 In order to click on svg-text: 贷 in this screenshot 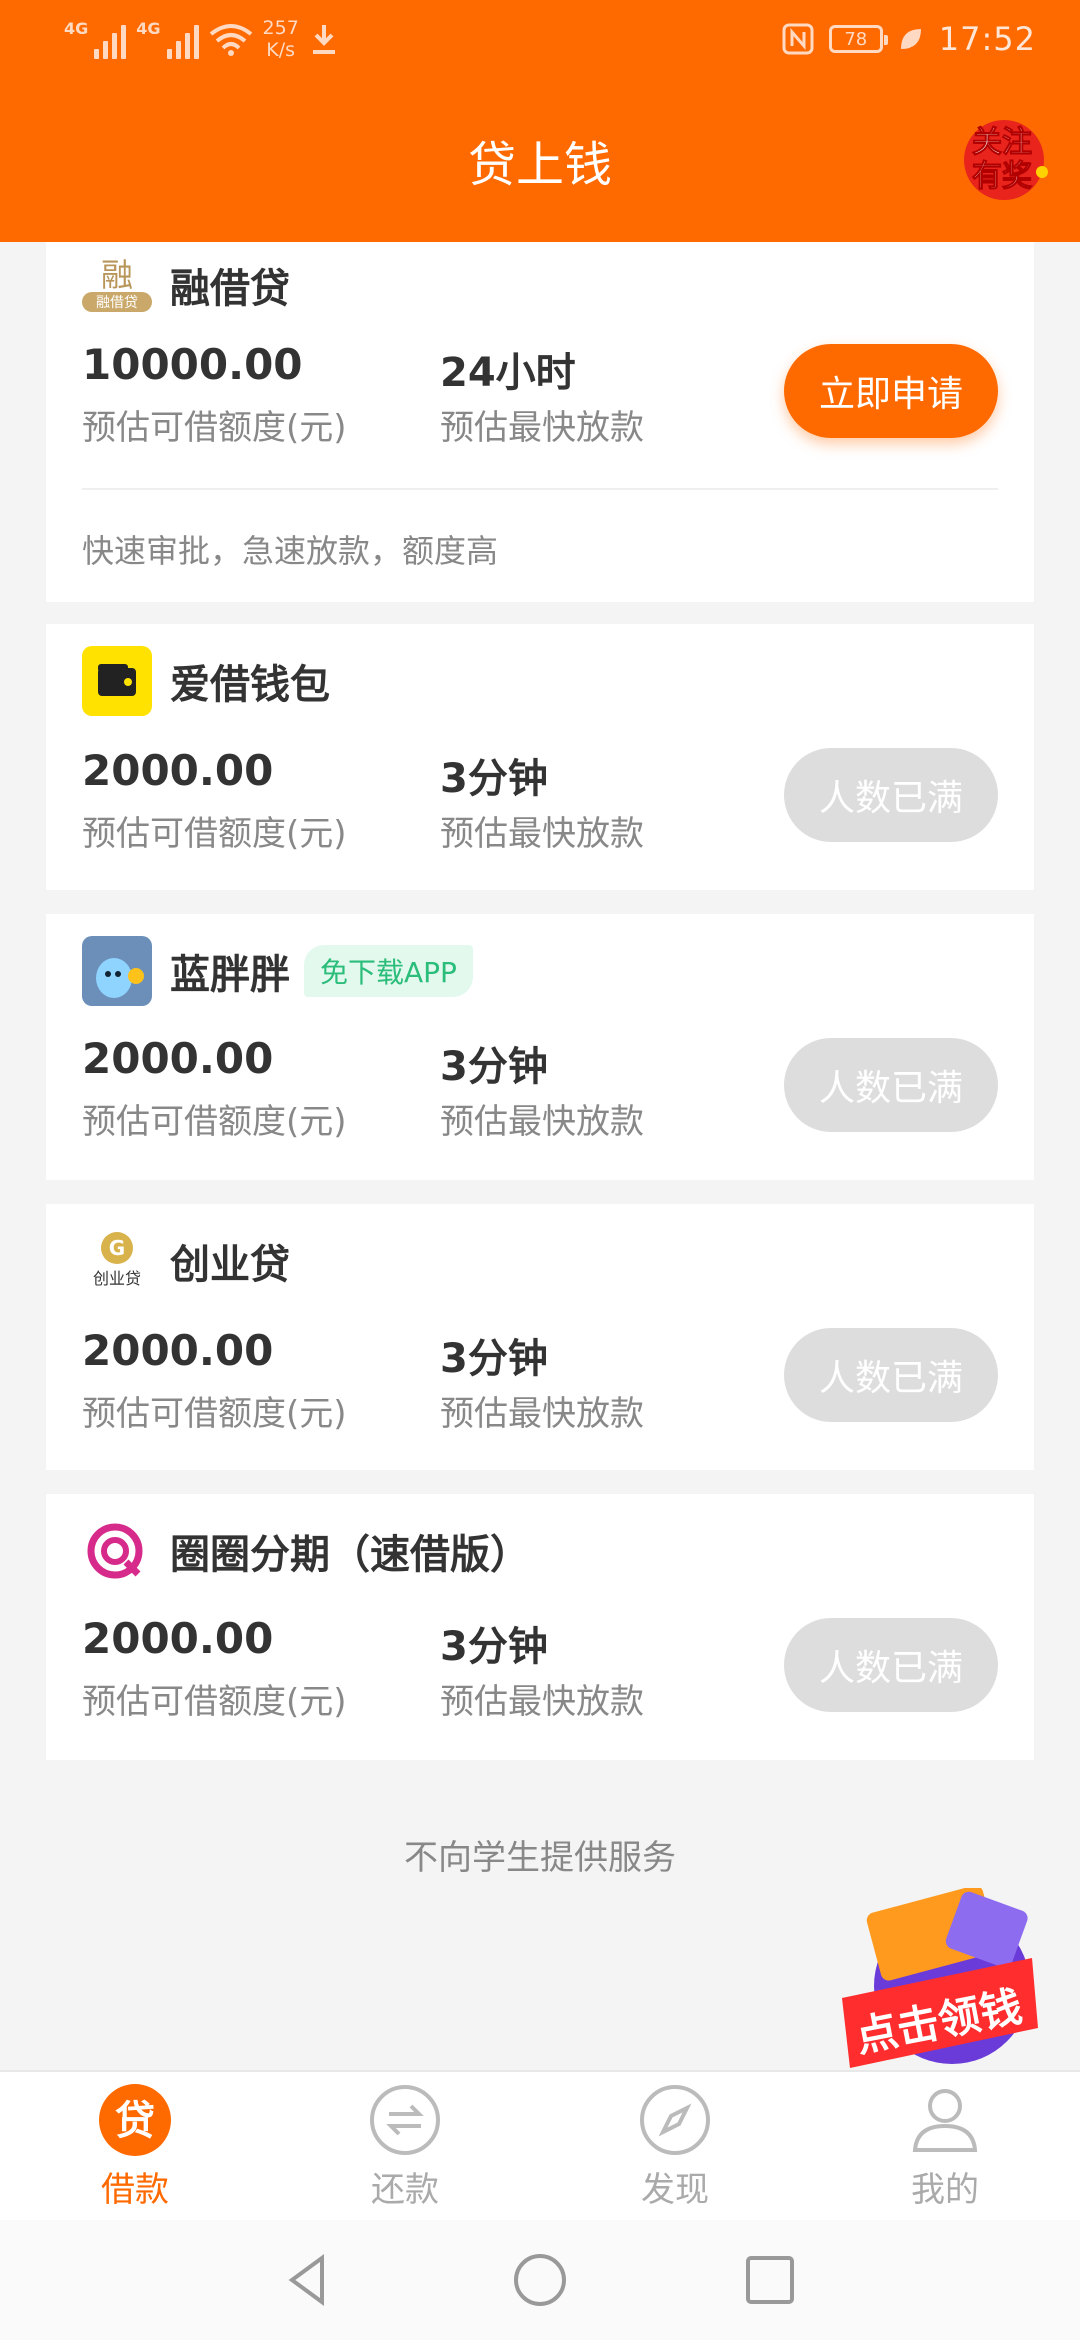, I will do `click(135, 2121)`.